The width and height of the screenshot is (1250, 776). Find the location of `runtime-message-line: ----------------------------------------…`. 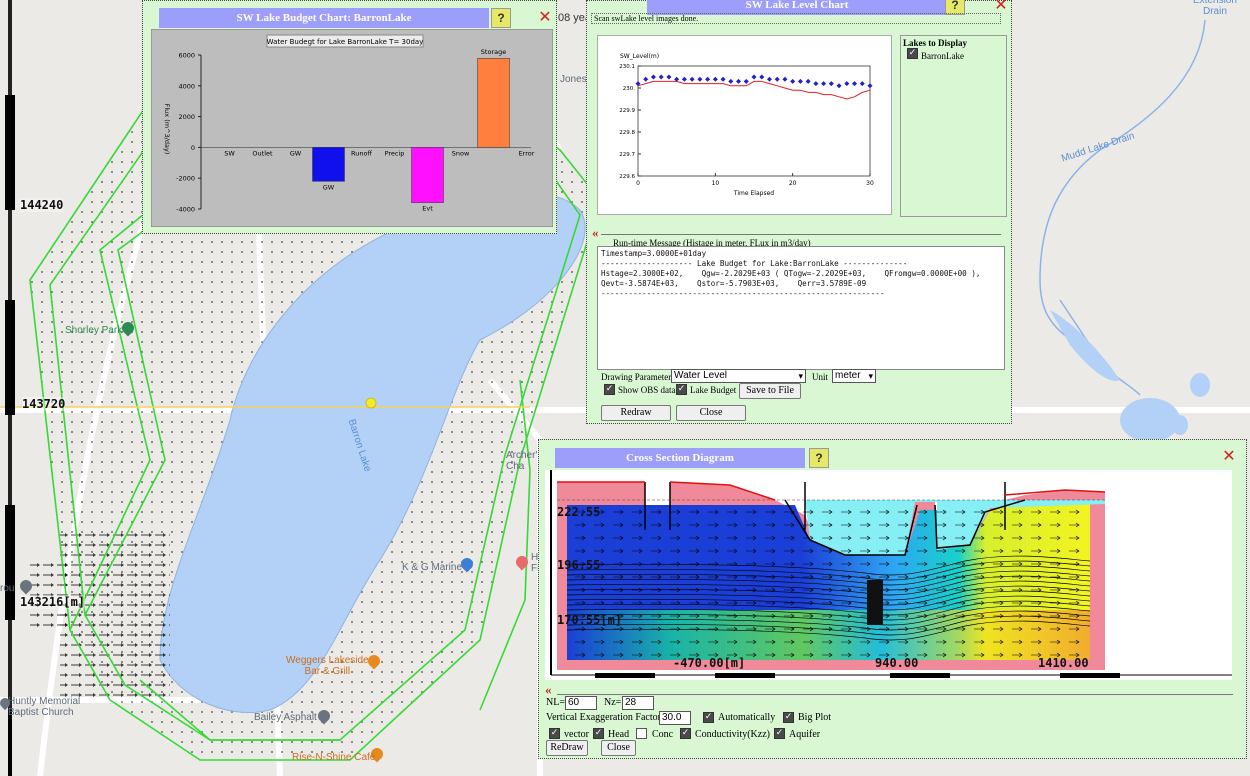

runtime-message-line: ----------------------------------------… is located at coordinates (743, 293).